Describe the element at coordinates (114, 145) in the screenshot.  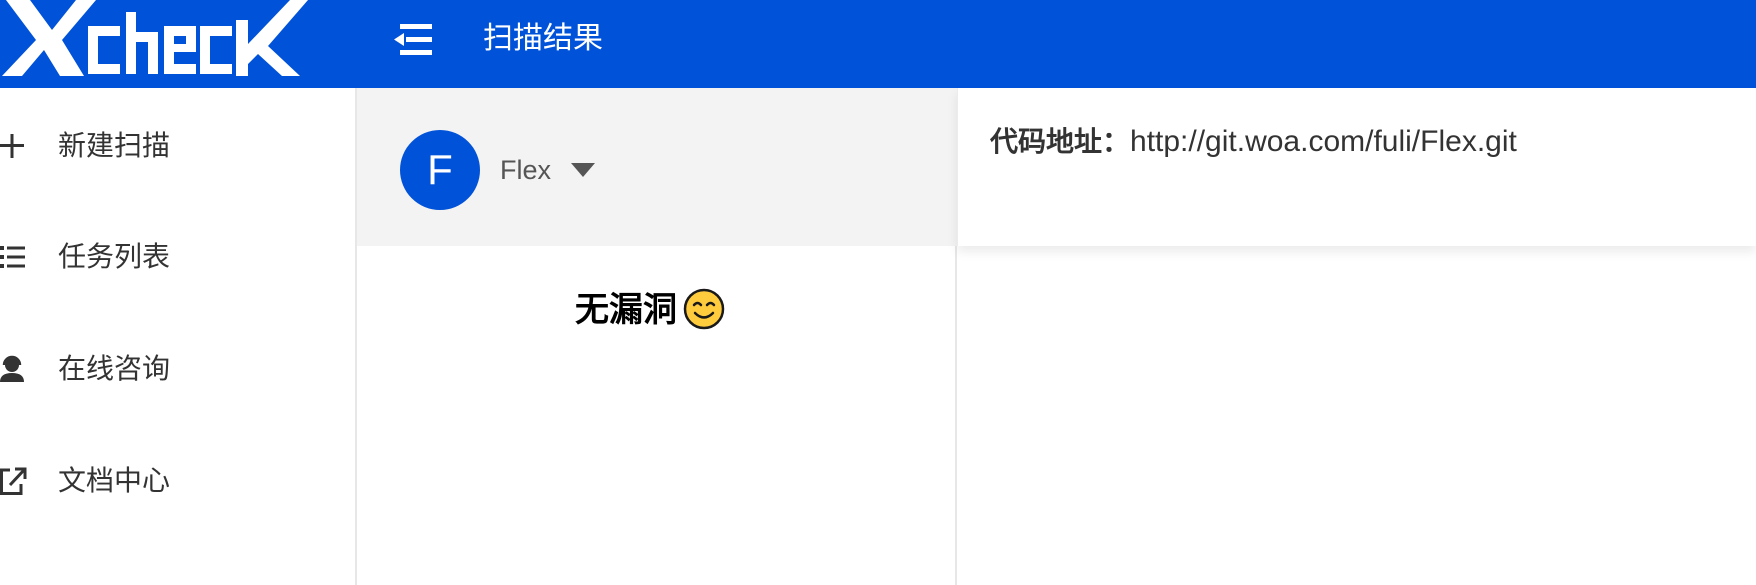
I see `sidebar-item-label: 新建扫描` at that location.